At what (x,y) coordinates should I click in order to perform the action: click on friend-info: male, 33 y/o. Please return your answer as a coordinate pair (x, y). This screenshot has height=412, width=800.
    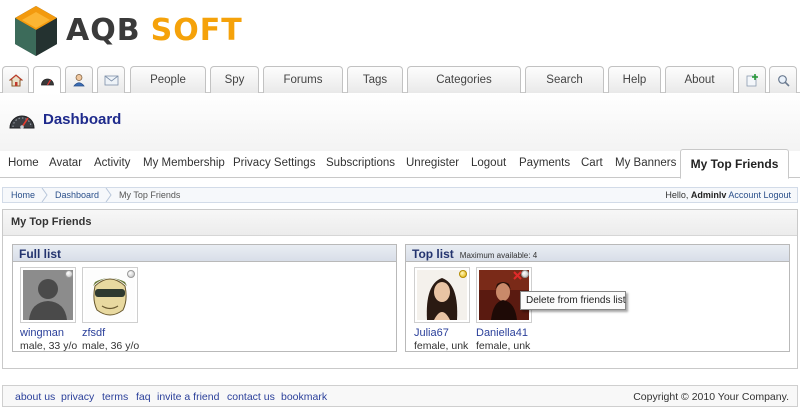
    Looking at the image, I should click on (49, 346).